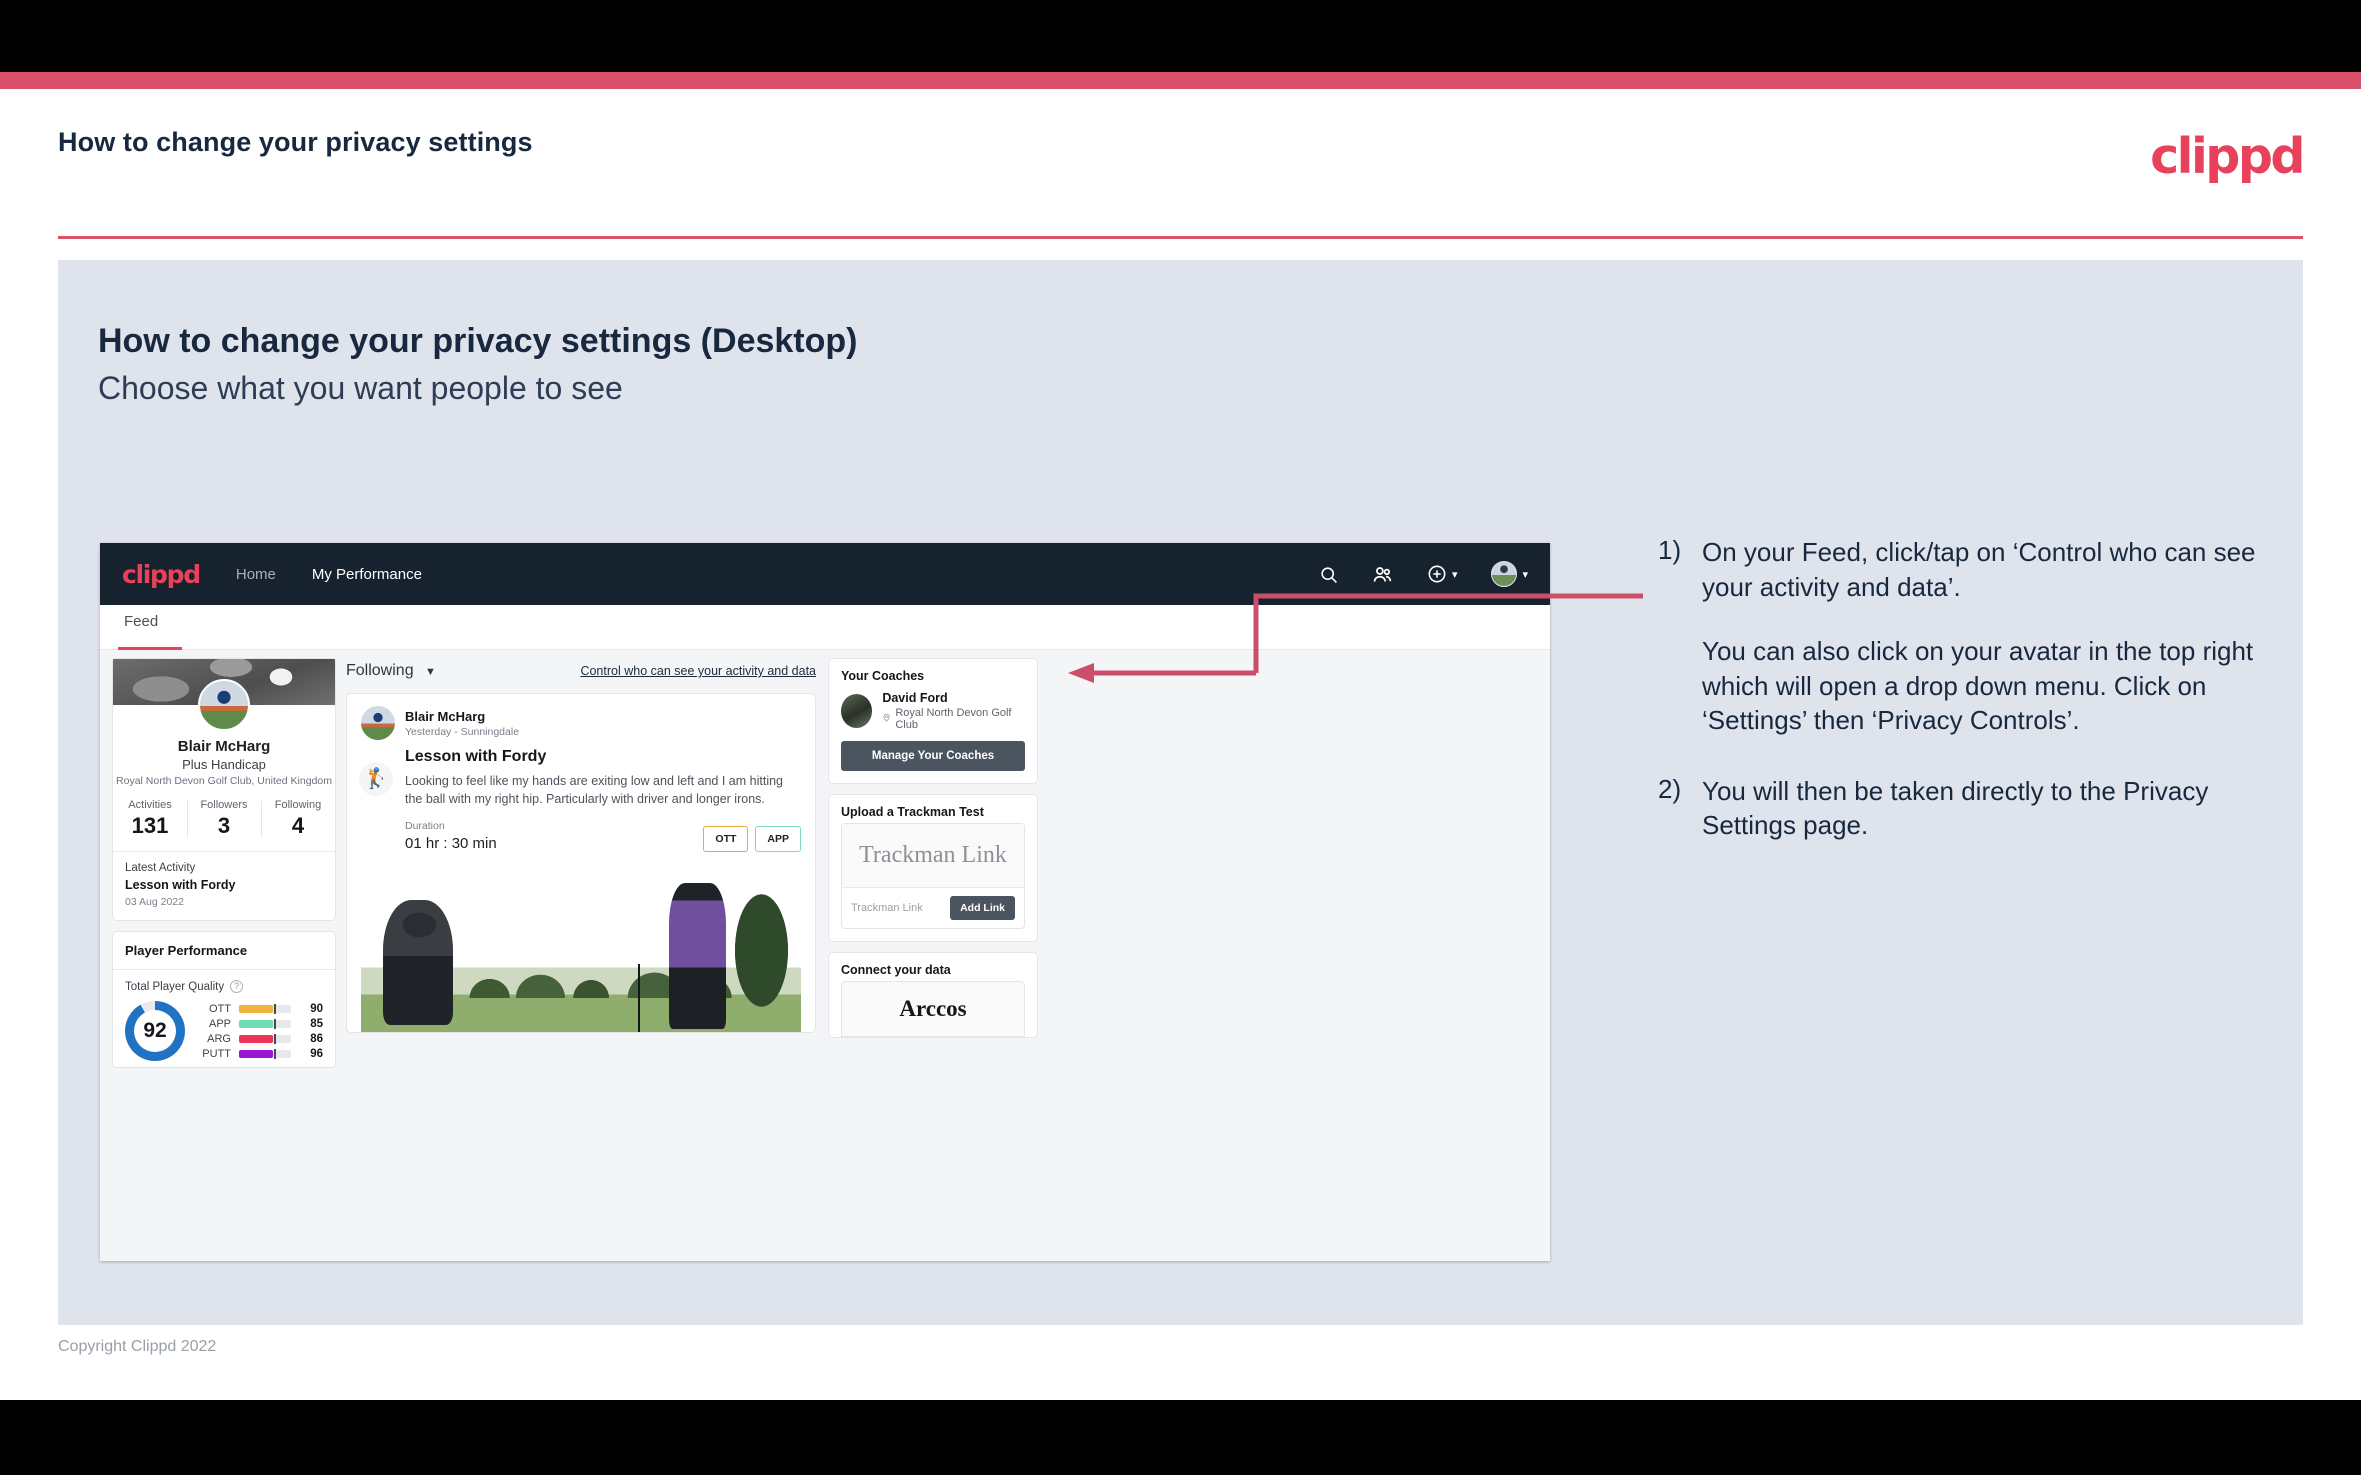 The width and height of the screenshot is (2361, 1475). What do you see at coordinates (451, 844) in the screenshot?
I see `duration-value: 01 hr : 30 min` at bounding box center [451, 844].